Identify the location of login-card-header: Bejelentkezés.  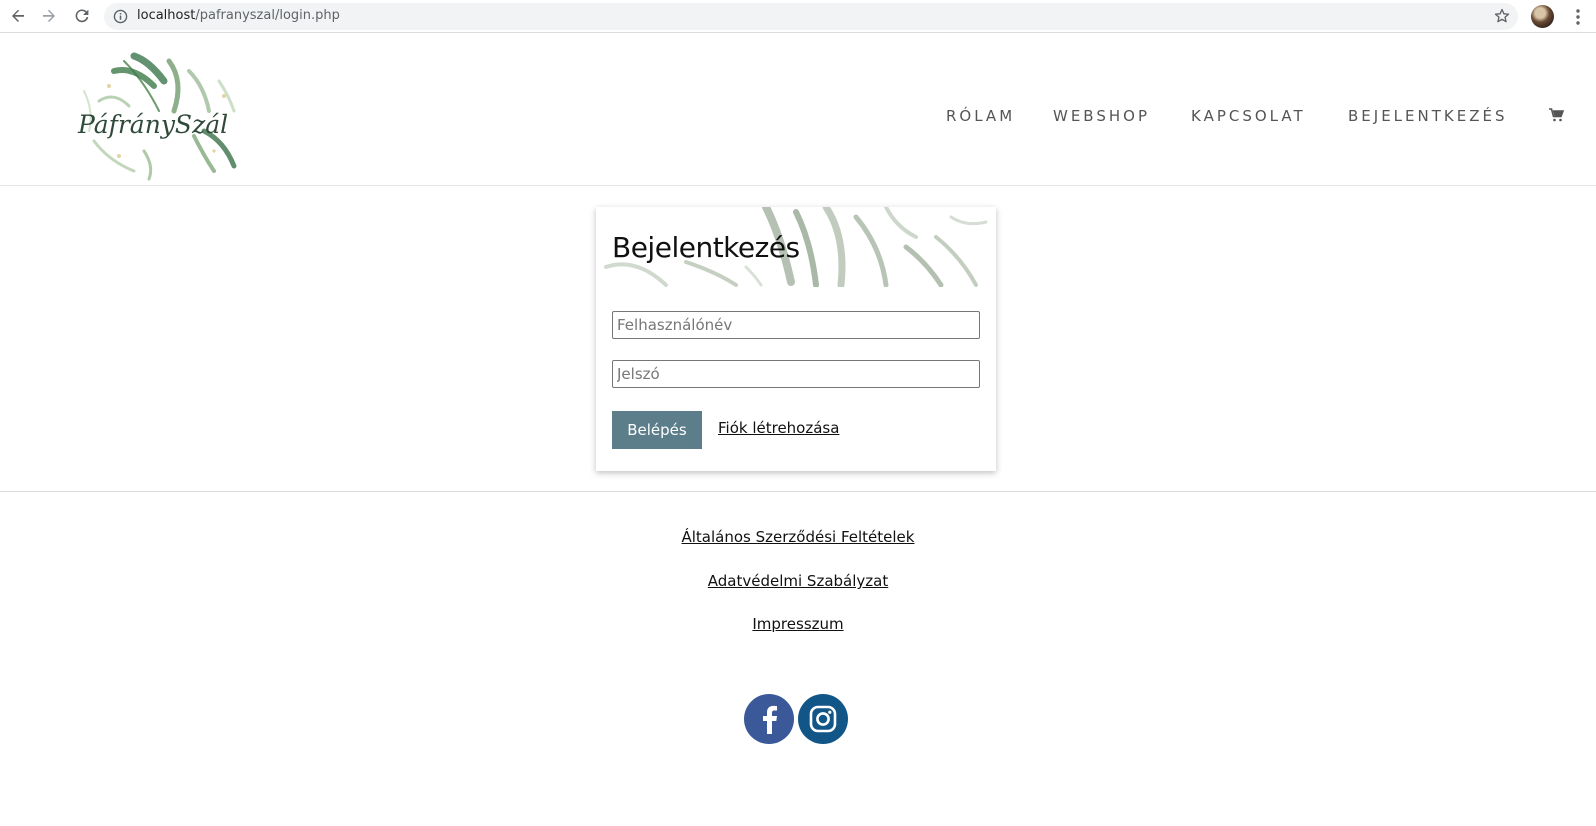
(796, 247).